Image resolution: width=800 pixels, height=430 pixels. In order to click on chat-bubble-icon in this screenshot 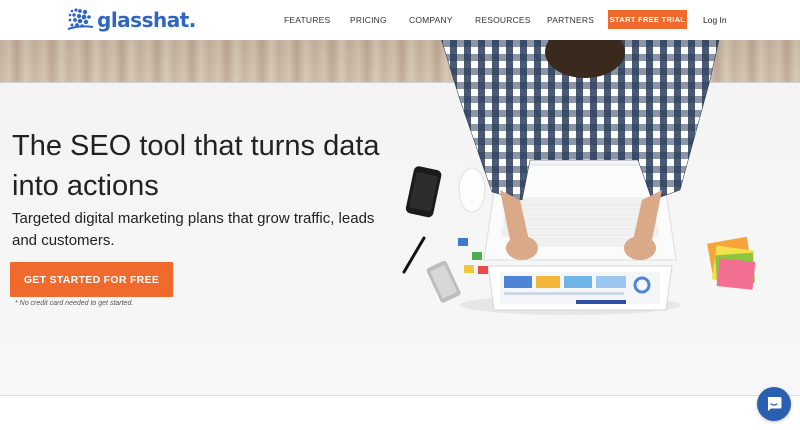, I will do `click(774, 404)`.